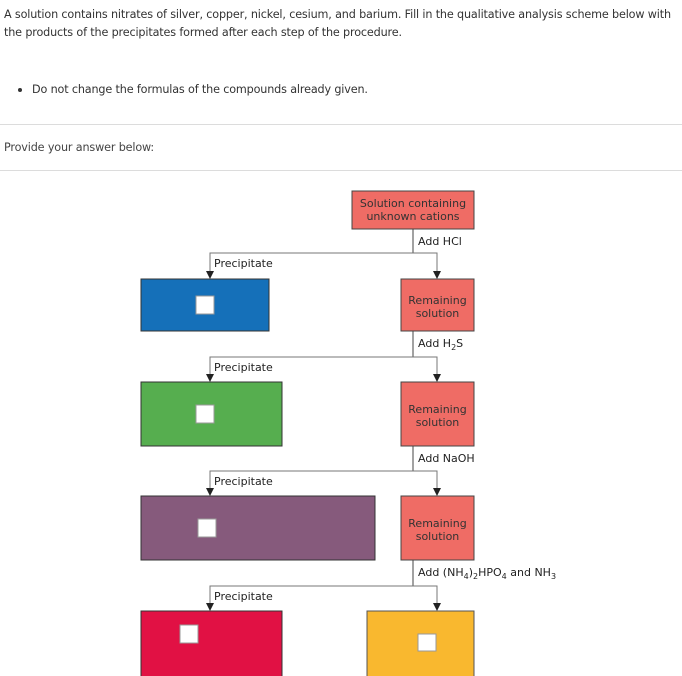 The height and width of the screenshot is (676, 682). What do you see at coordinates (440, 241) in the screenshot?
I see `reagent-label: Add HCl` at bounding box center [440, 241].